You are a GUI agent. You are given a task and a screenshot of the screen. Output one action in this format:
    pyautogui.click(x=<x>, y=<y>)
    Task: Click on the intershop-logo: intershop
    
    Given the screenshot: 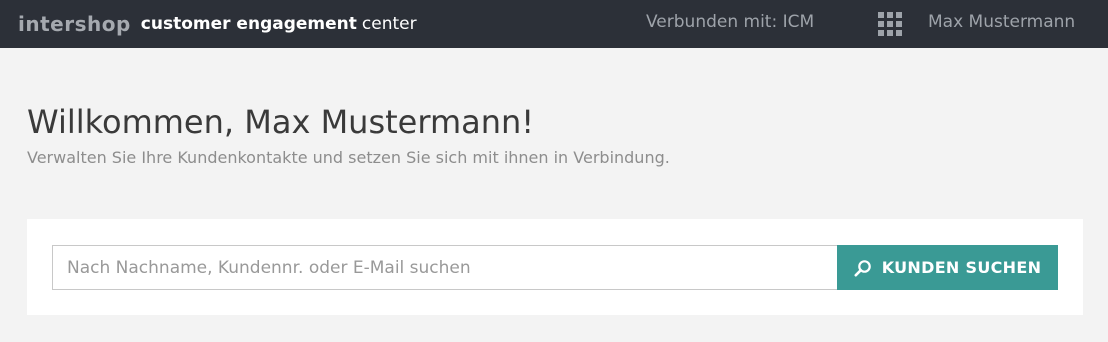 What is the action you would take?
    pyautogui.click(x=74, y=24)
    